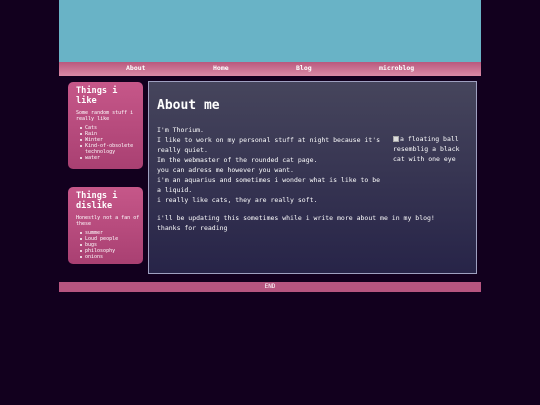 This screenshot has width=540, height=405. I want to click on list-item: water, so click(111, 158).